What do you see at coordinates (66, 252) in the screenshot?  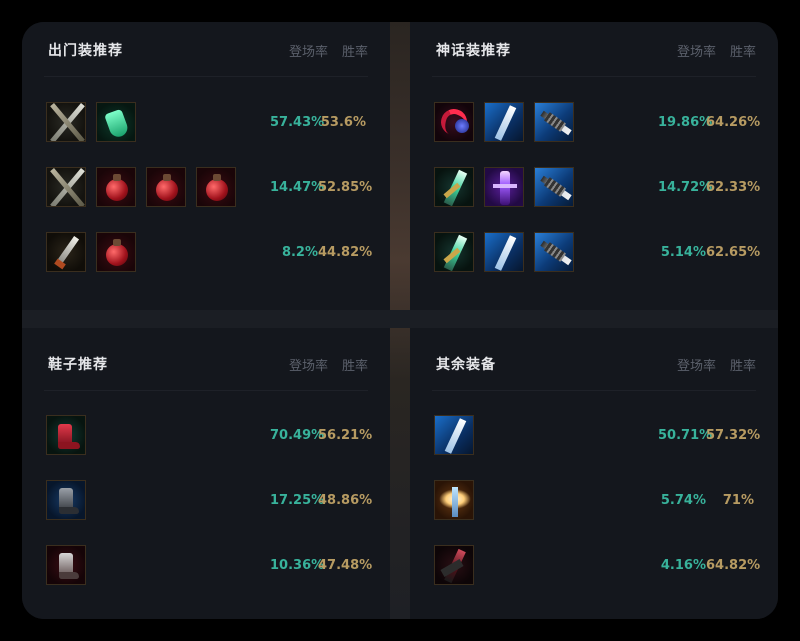 I see `dagger-icon` at bounding box center [66, 252].